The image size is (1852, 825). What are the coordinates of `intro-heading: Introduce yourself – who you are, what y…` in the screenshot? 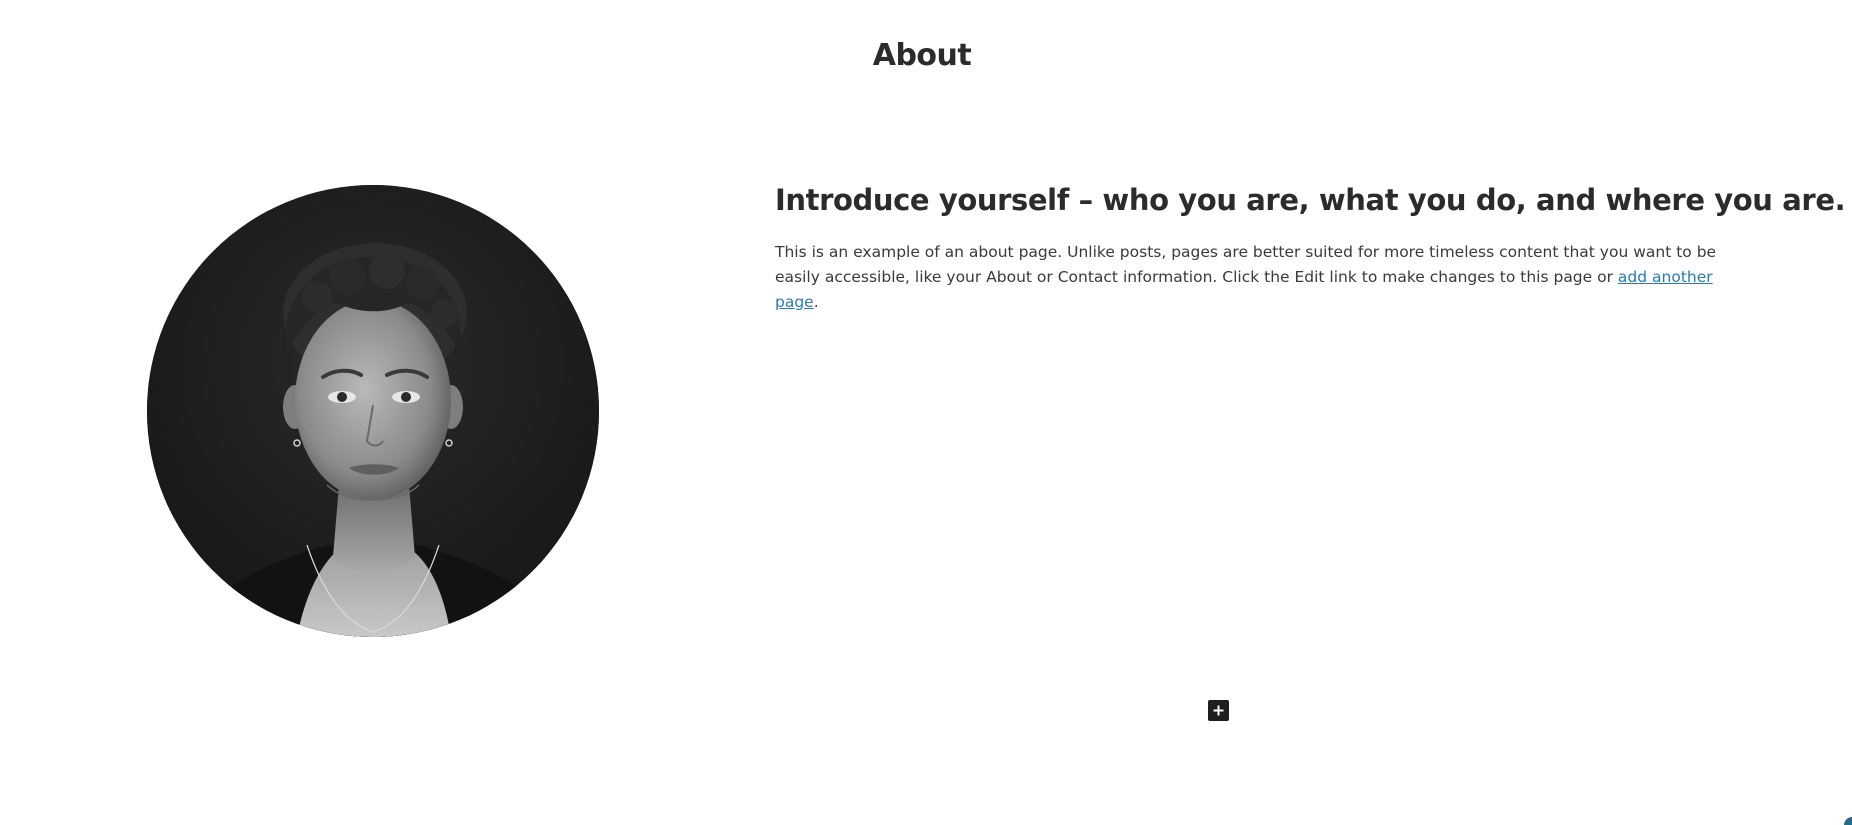 It's located at (1310, 200).